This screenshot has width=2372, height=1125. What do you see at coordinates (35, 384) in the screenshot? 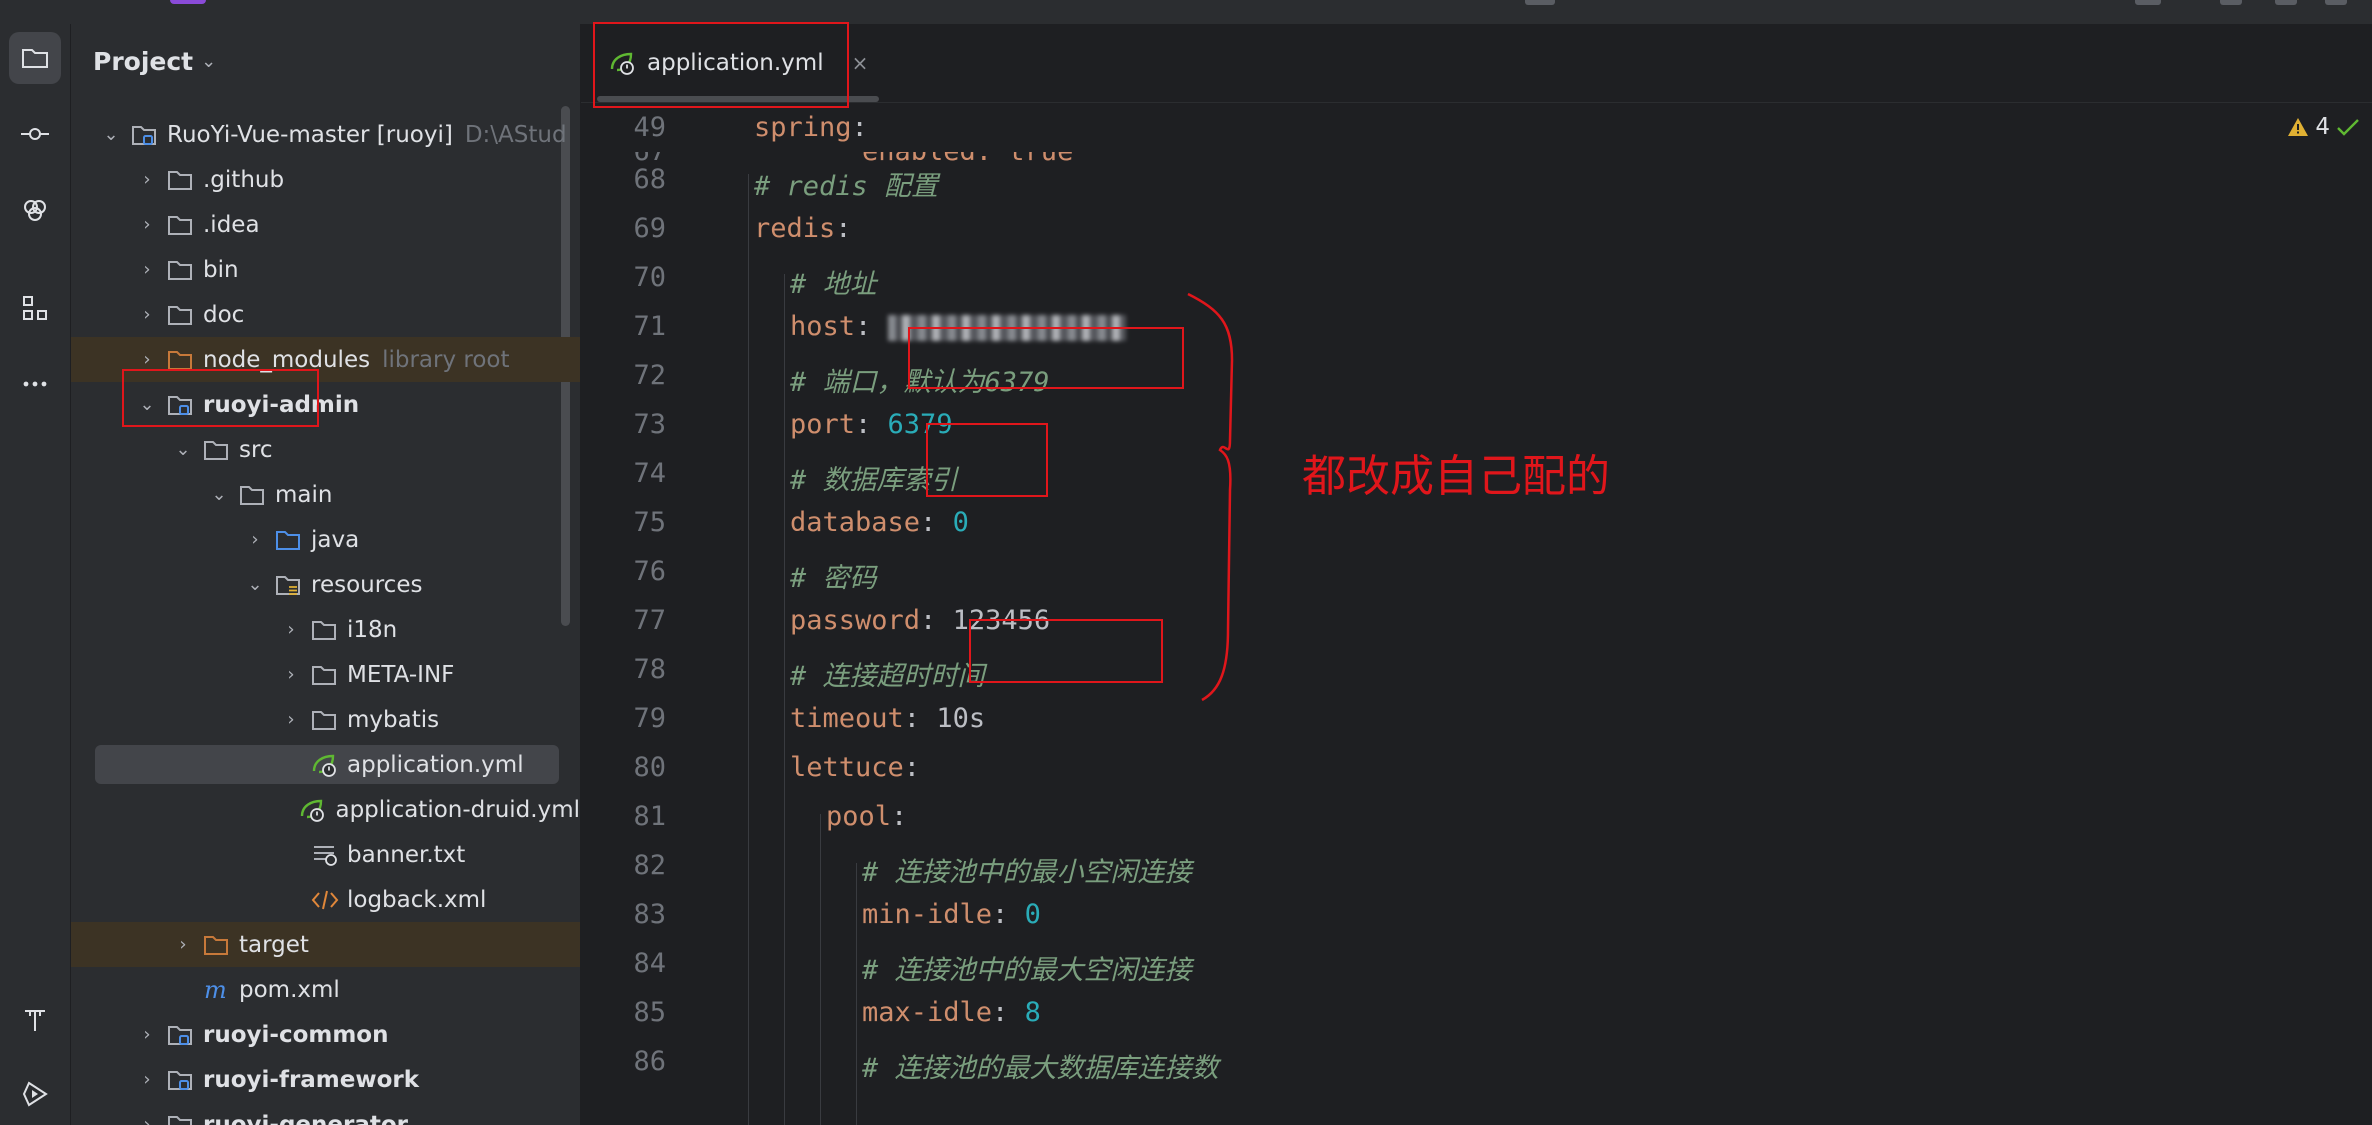
I see `more-tools-button` at bounding box center [35, 384].